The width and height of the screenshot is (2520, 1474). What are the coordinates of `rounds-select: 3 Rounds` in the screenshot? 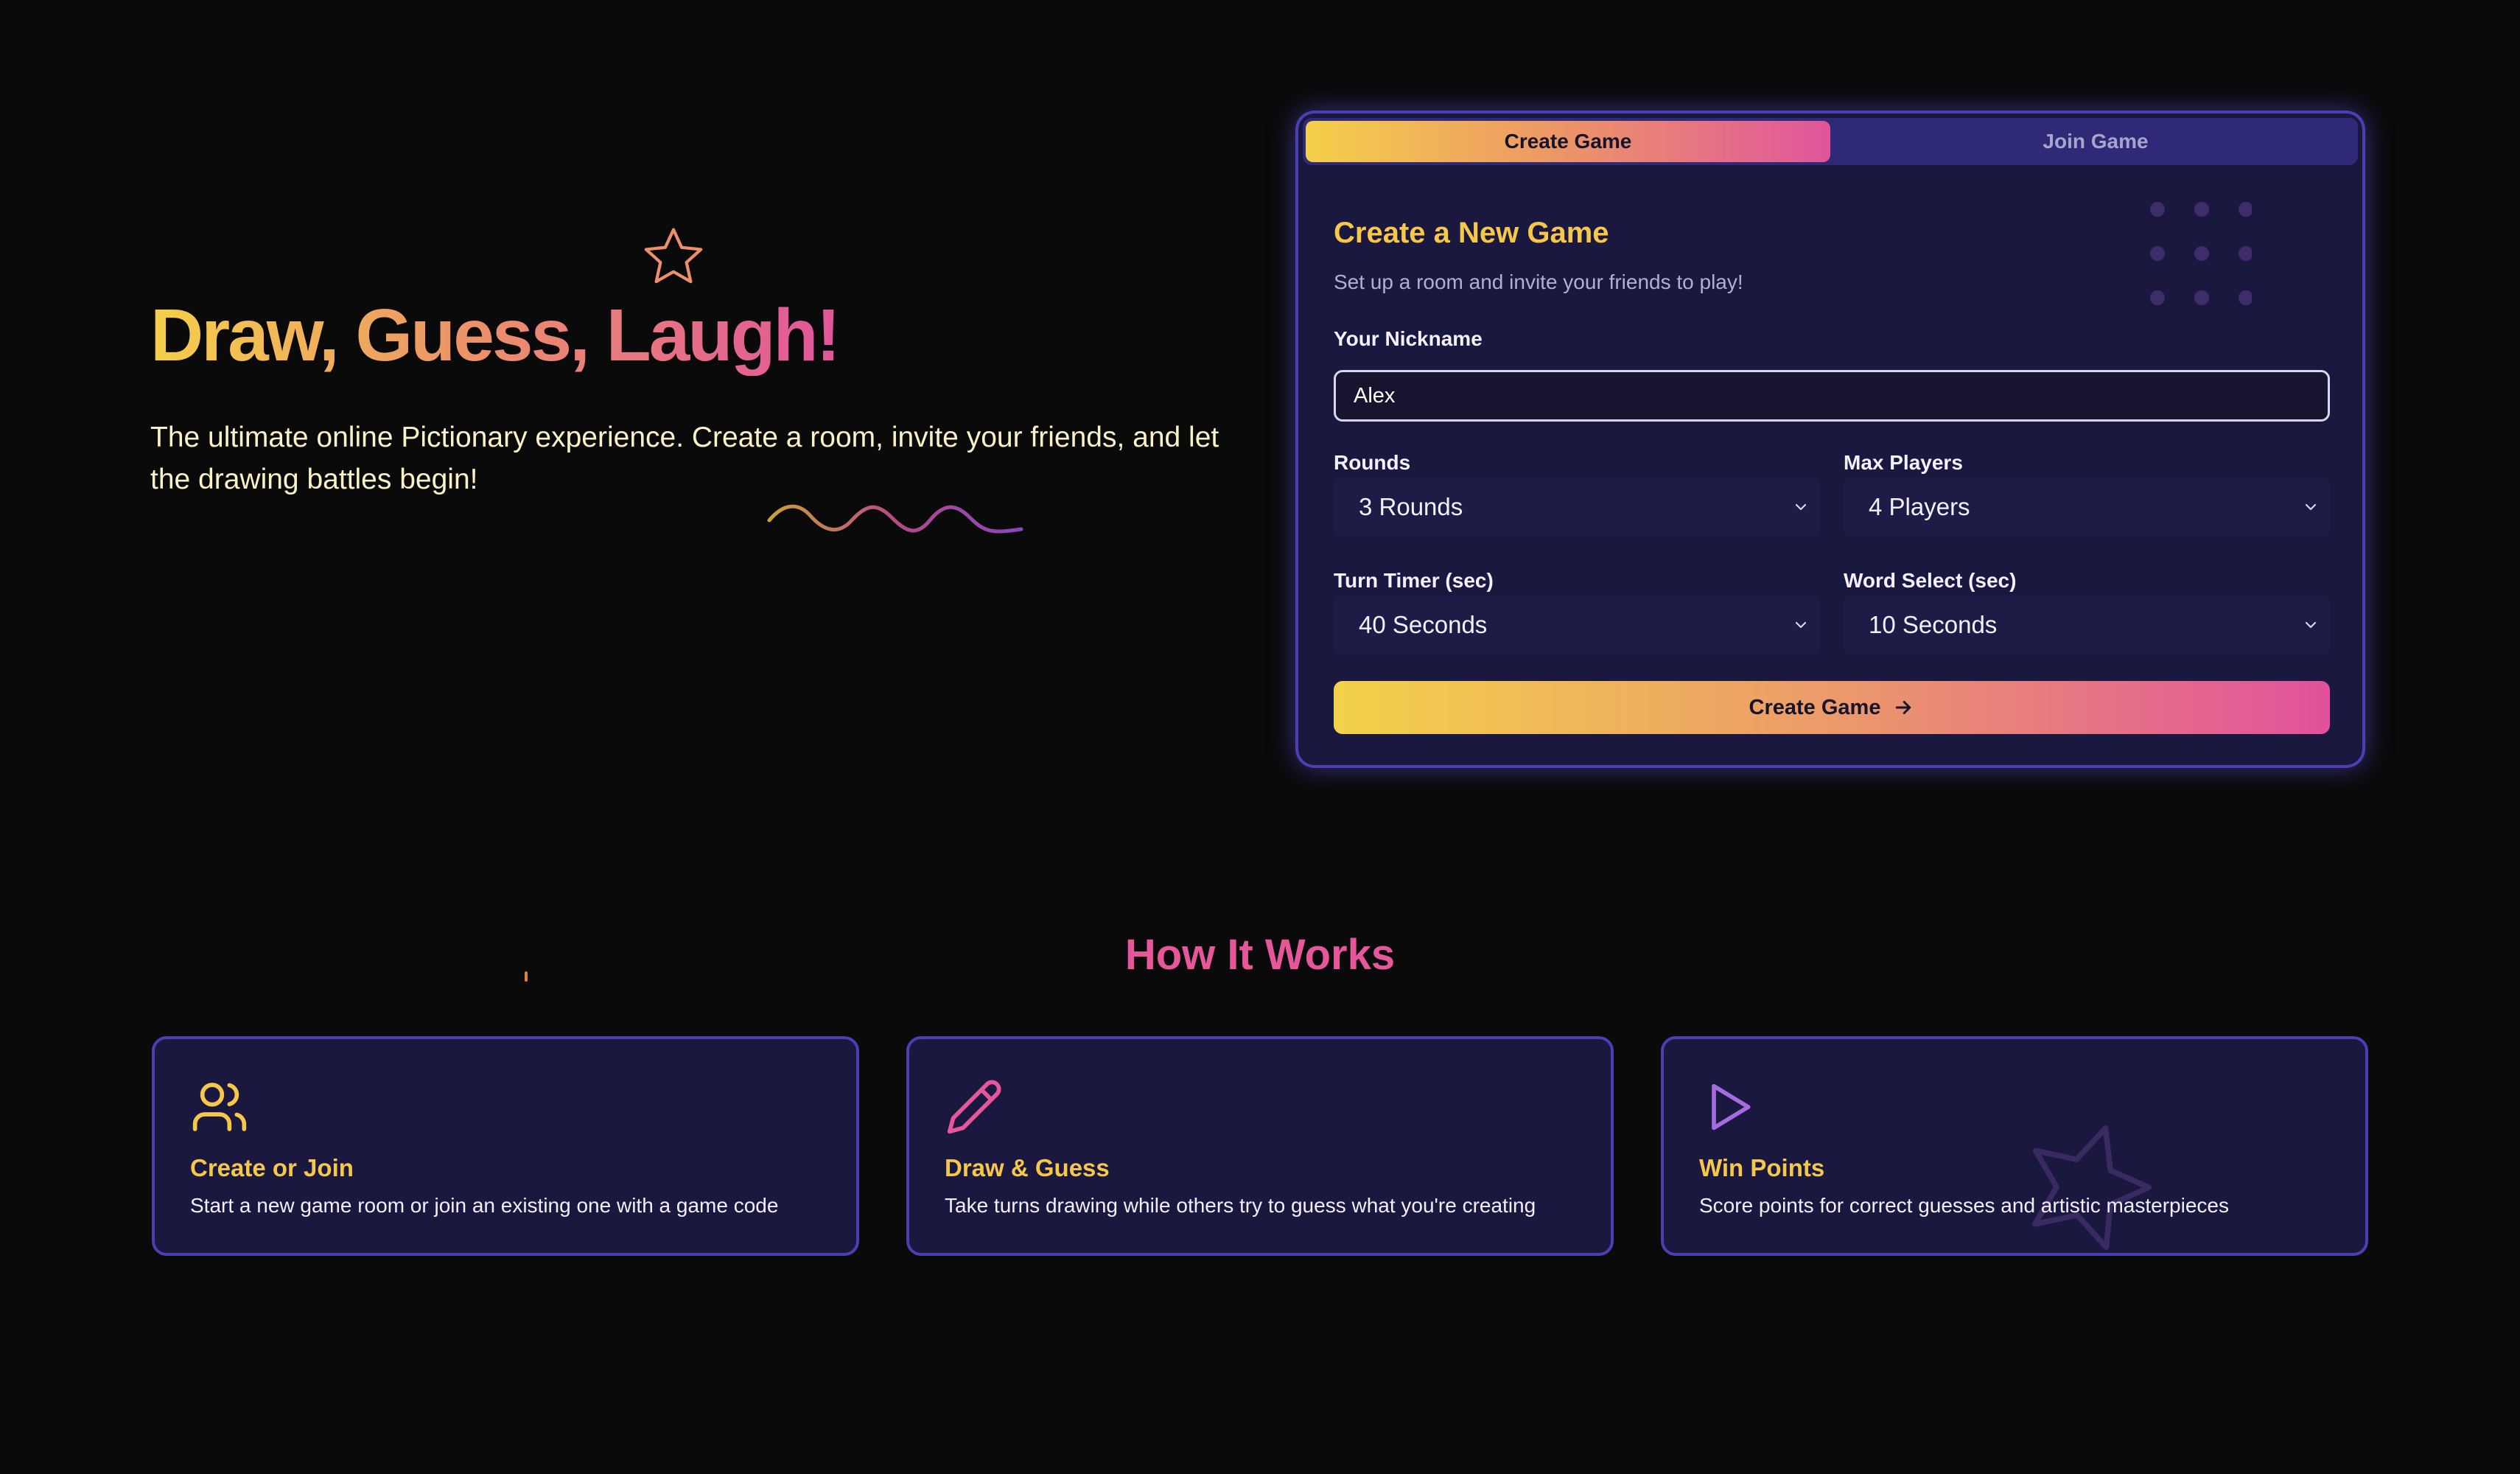 It's located at (1577, 508).